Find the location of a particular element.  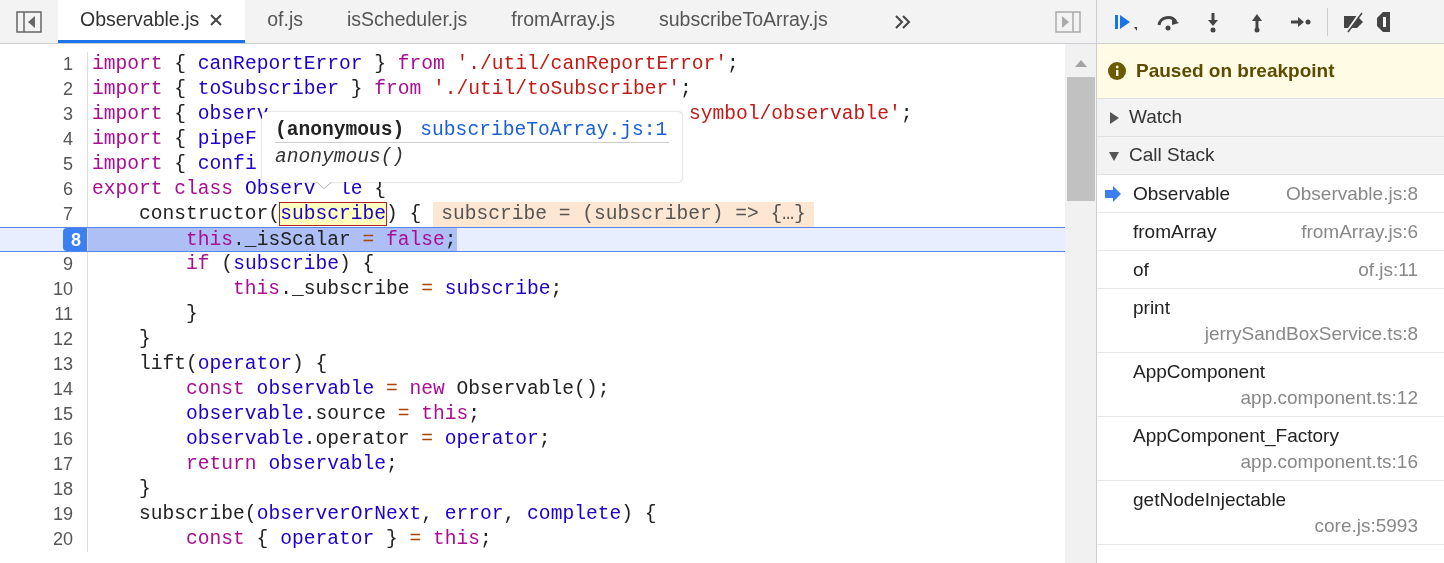

line-number: 19 is located at coordinates (61, 514).